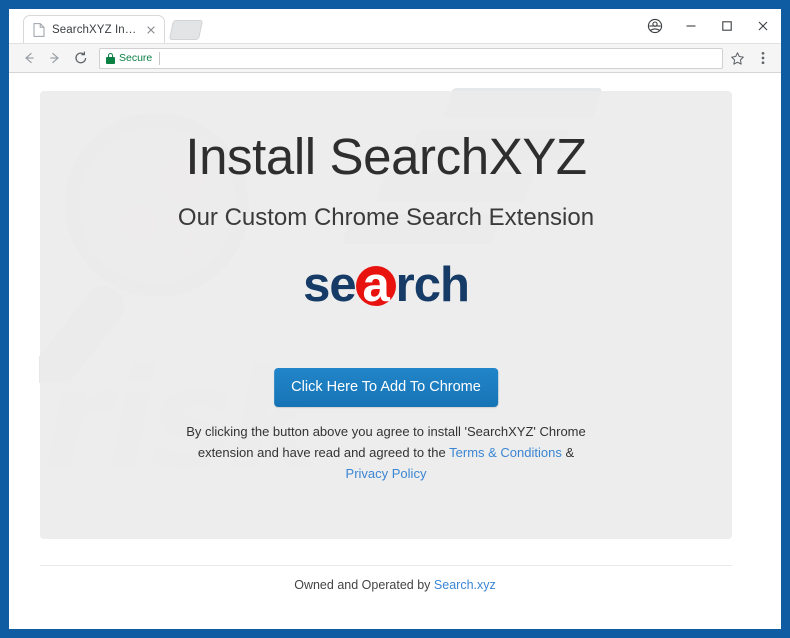 The height and width of the screenshot is (638, 790). I want to click on tab-searchxyz-install: SearchXYZ Install, so click(94, 29).